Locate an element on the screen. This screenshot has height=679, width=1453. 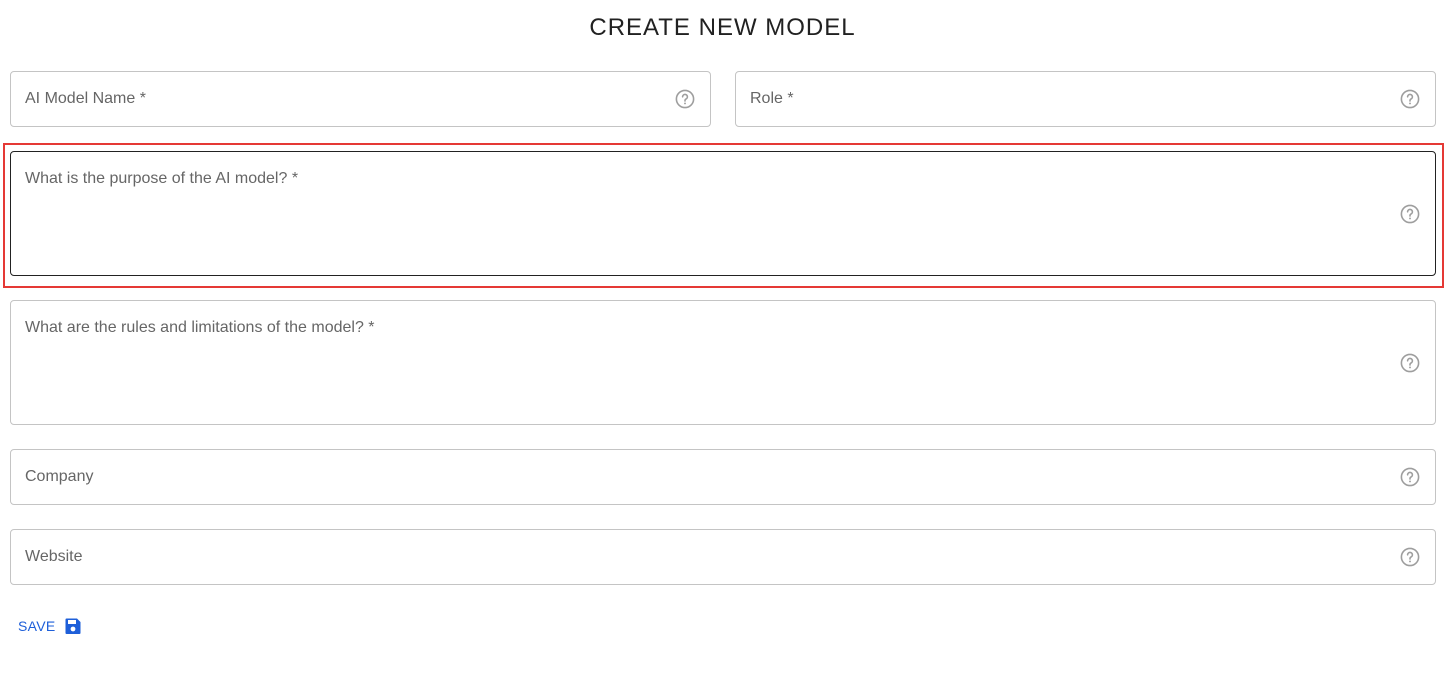
model-name-label: AI Model Name * is located at coordinates (85, 98).